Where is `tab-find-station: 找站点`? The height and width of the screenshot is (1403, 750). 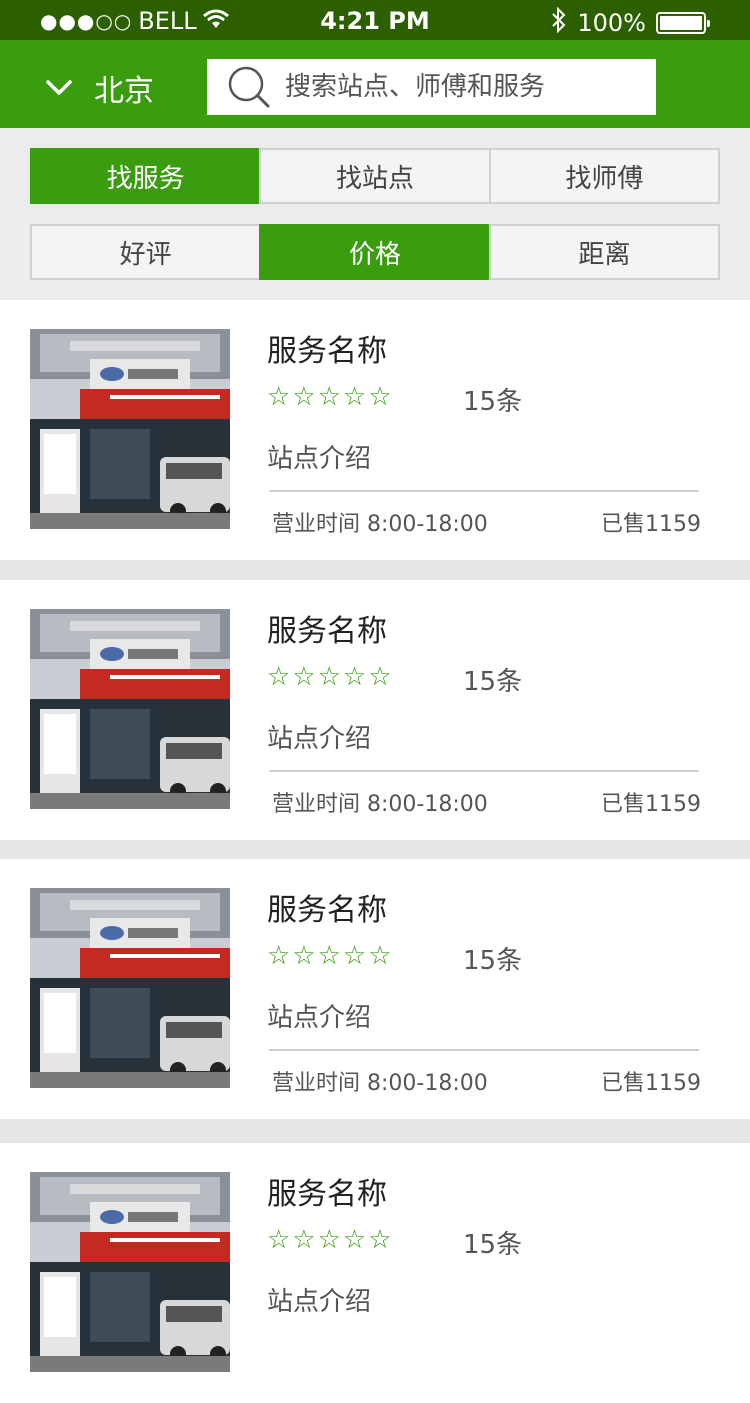
tab-find-station: 找站点 is located at coordinates (375, 176).